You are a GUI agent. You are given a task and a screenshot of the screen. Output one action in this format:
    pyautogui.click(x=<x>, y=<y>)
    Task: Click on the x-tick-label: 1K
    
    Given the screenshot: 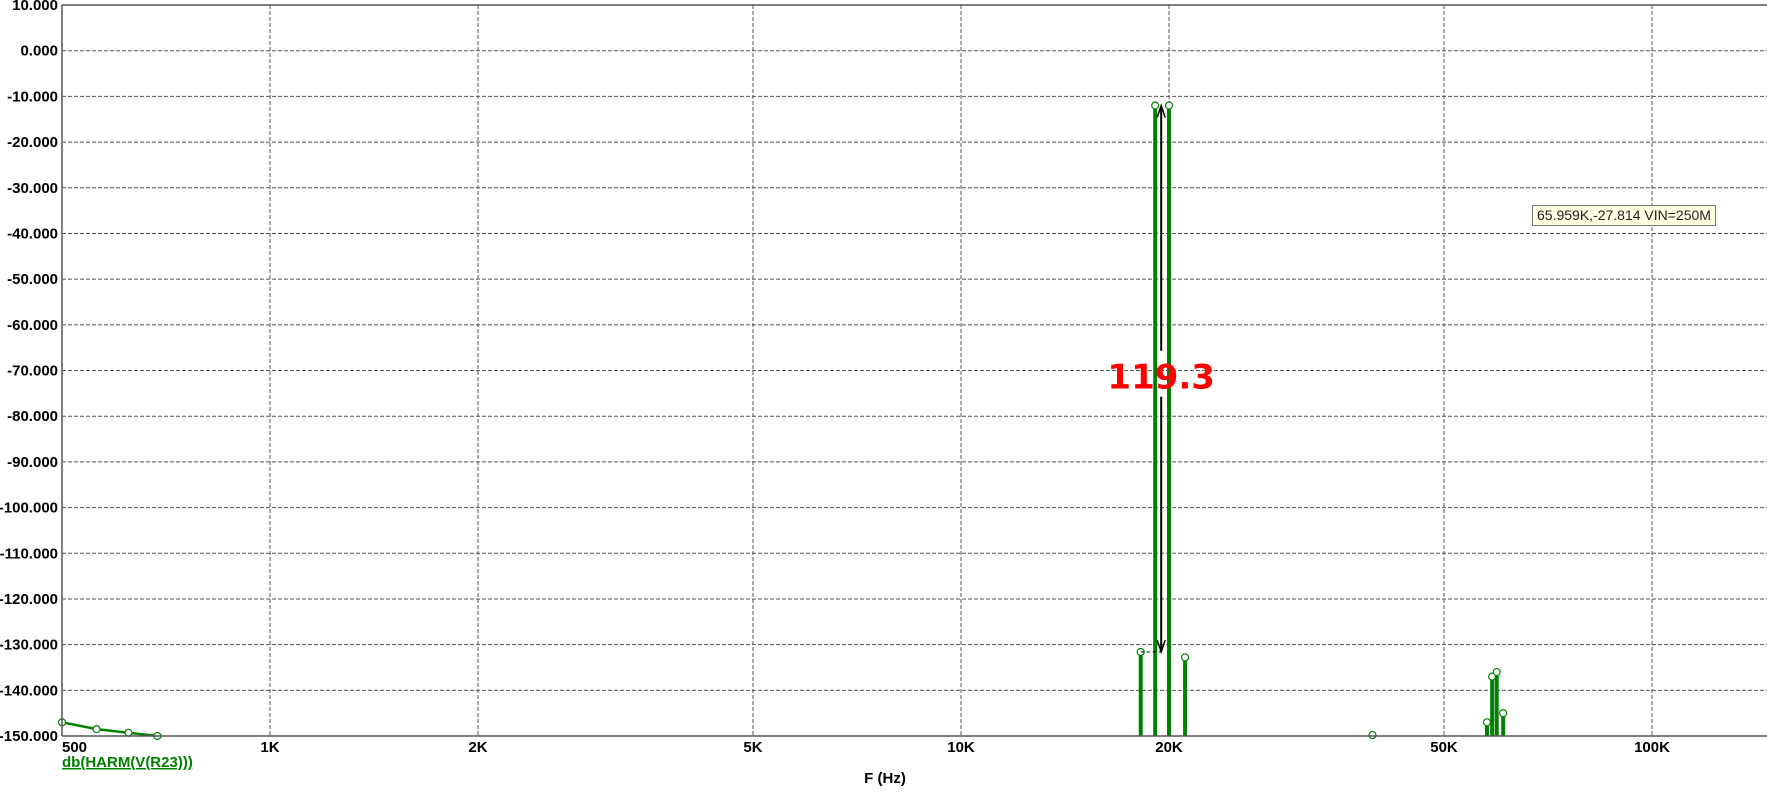 What is the action you would take?
    pyautogui.click(x=269, y=747)
    